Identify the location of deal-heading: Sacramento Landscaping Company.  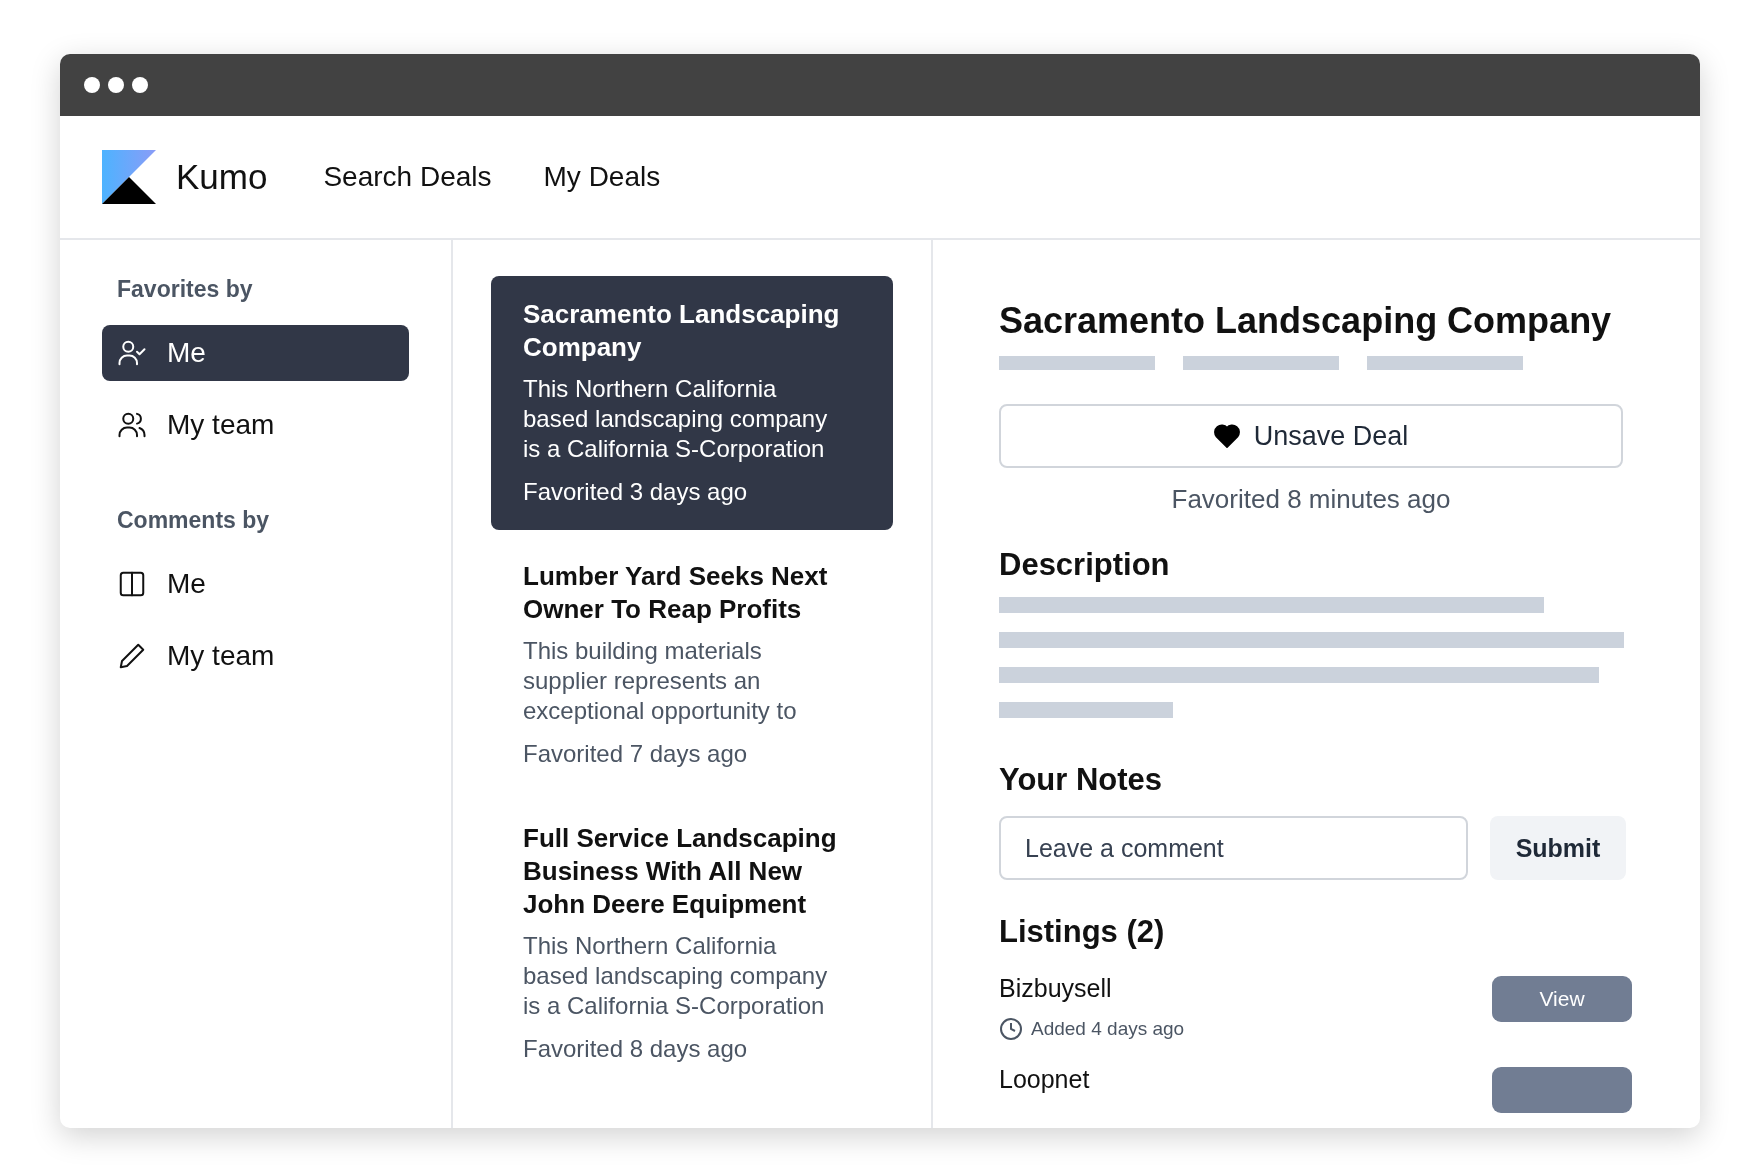
(1306, 321).